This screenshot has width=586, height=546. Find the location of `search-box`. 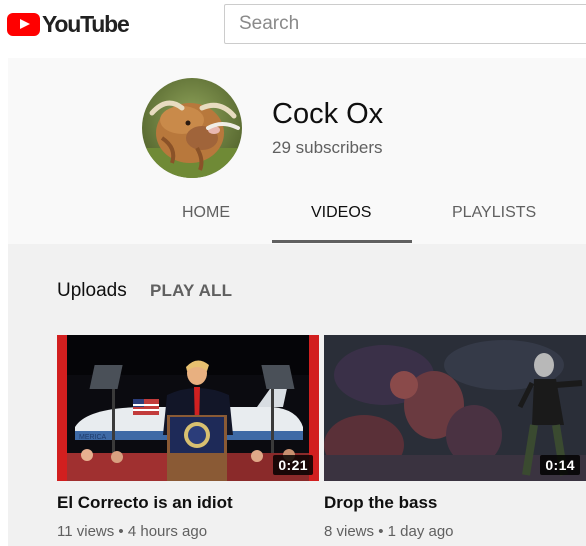

search-box is located at coordinates (405, 24).